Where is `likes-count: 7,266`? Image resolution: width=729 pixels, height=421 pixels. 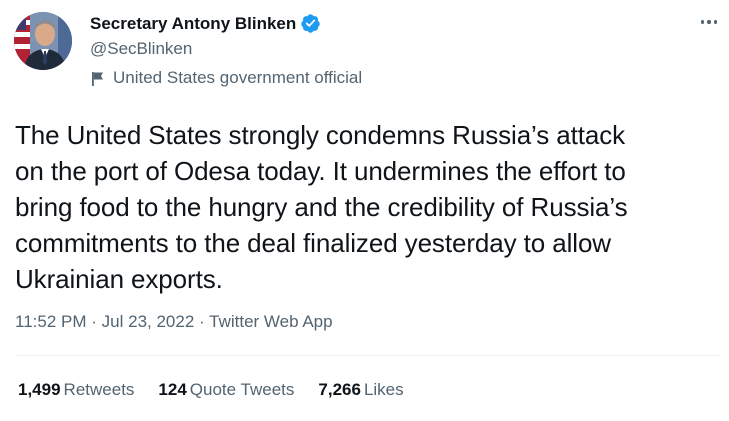
likes-count: 7,266 is located at coordinates (339, 389).